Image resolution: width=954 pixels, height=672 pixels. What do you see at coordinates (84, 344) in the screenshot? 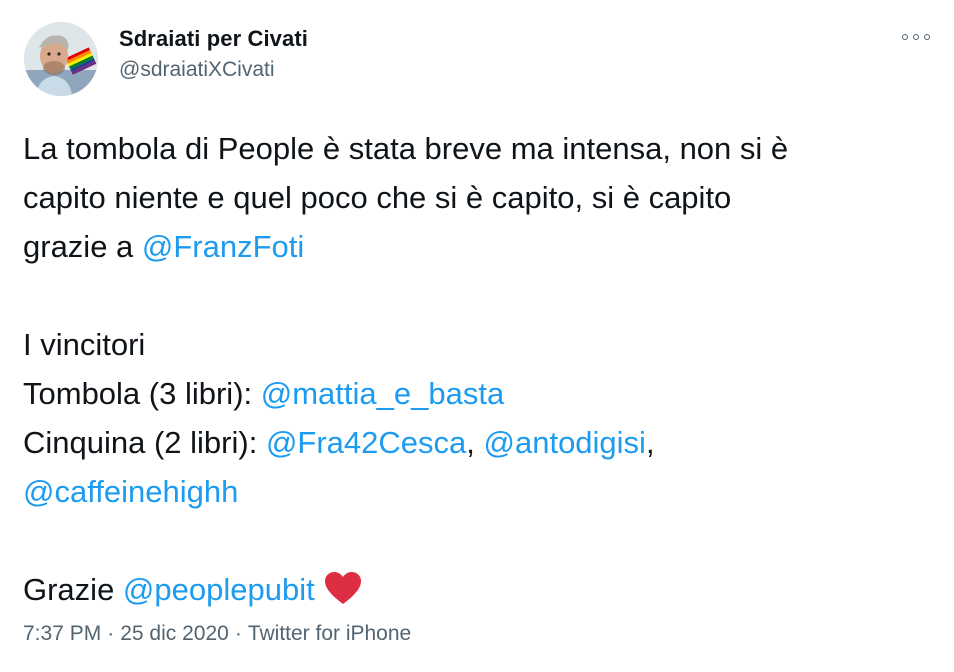
I see `winners-heading: I vincitori` at bounding box center [84, 344].